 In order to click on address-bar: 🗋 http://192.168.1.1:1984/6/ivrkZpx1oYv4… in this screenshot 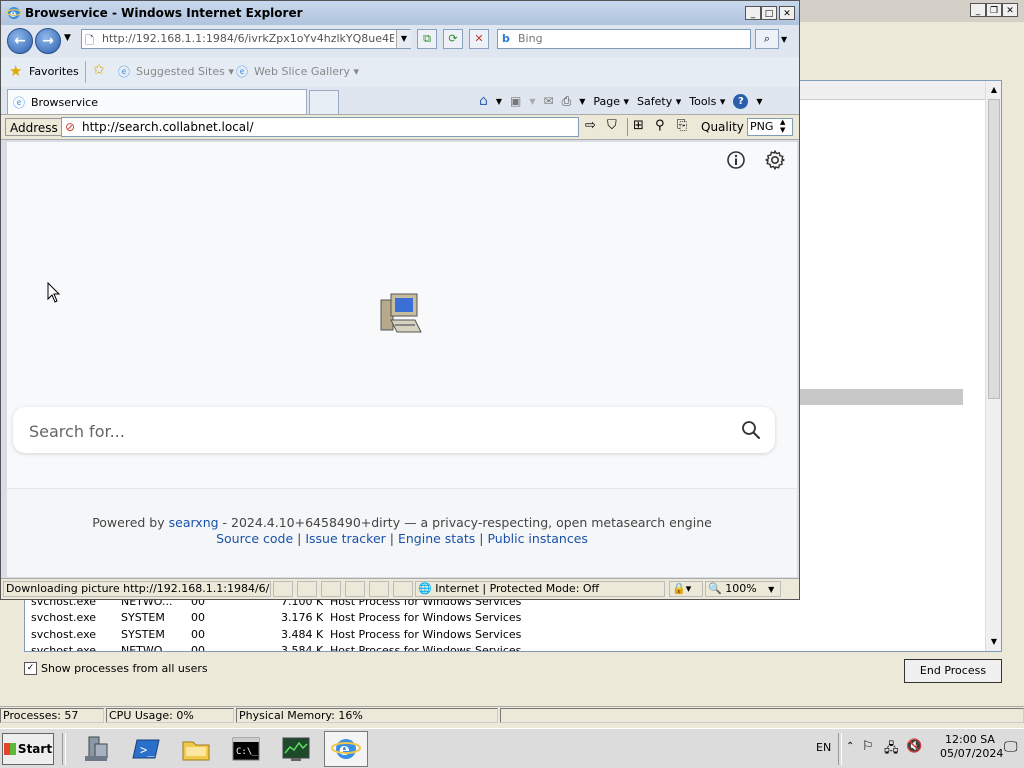, I will do `click(246, 39)`.